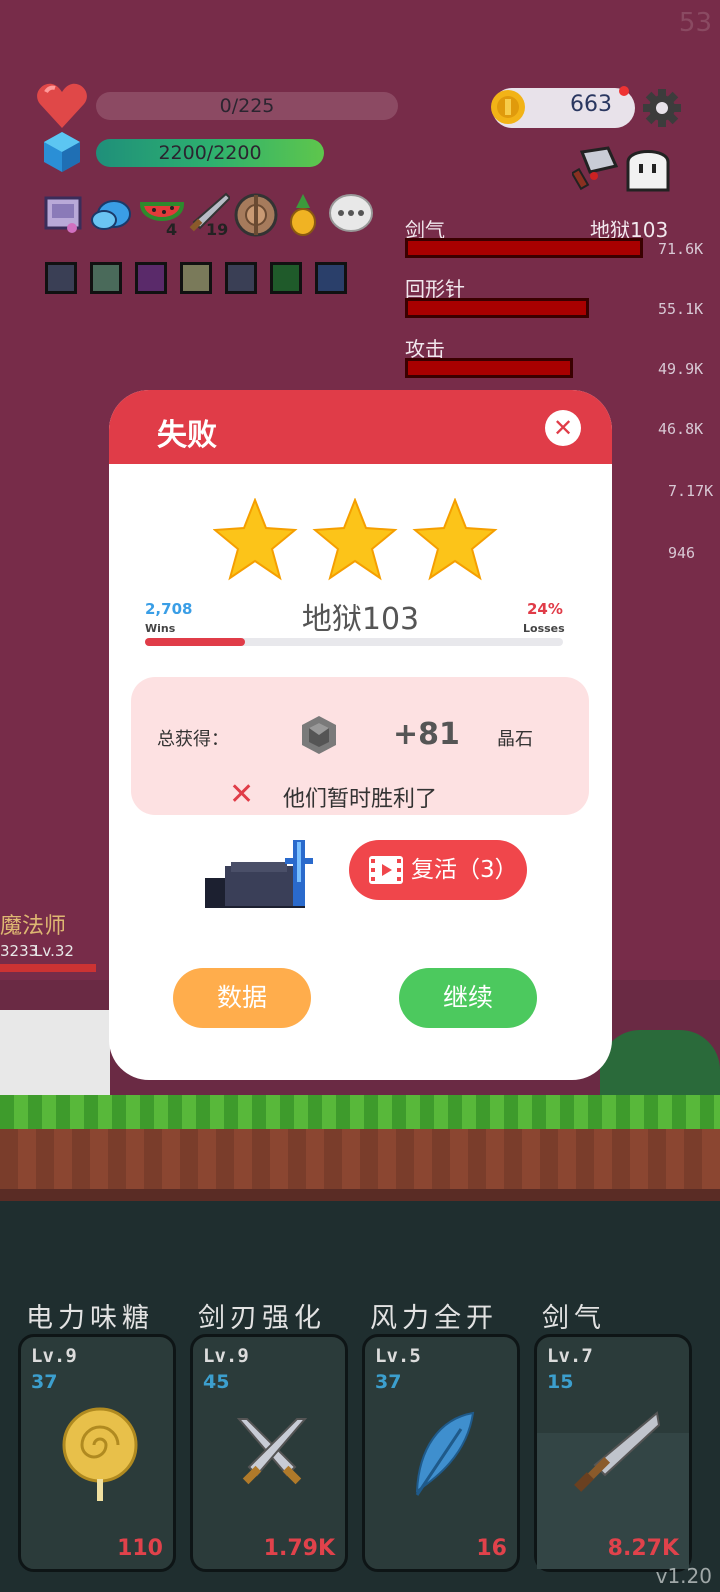  Describe the element at coordinates (544, 628) in the screenshot. I see `losses-label: Losses` at that location.